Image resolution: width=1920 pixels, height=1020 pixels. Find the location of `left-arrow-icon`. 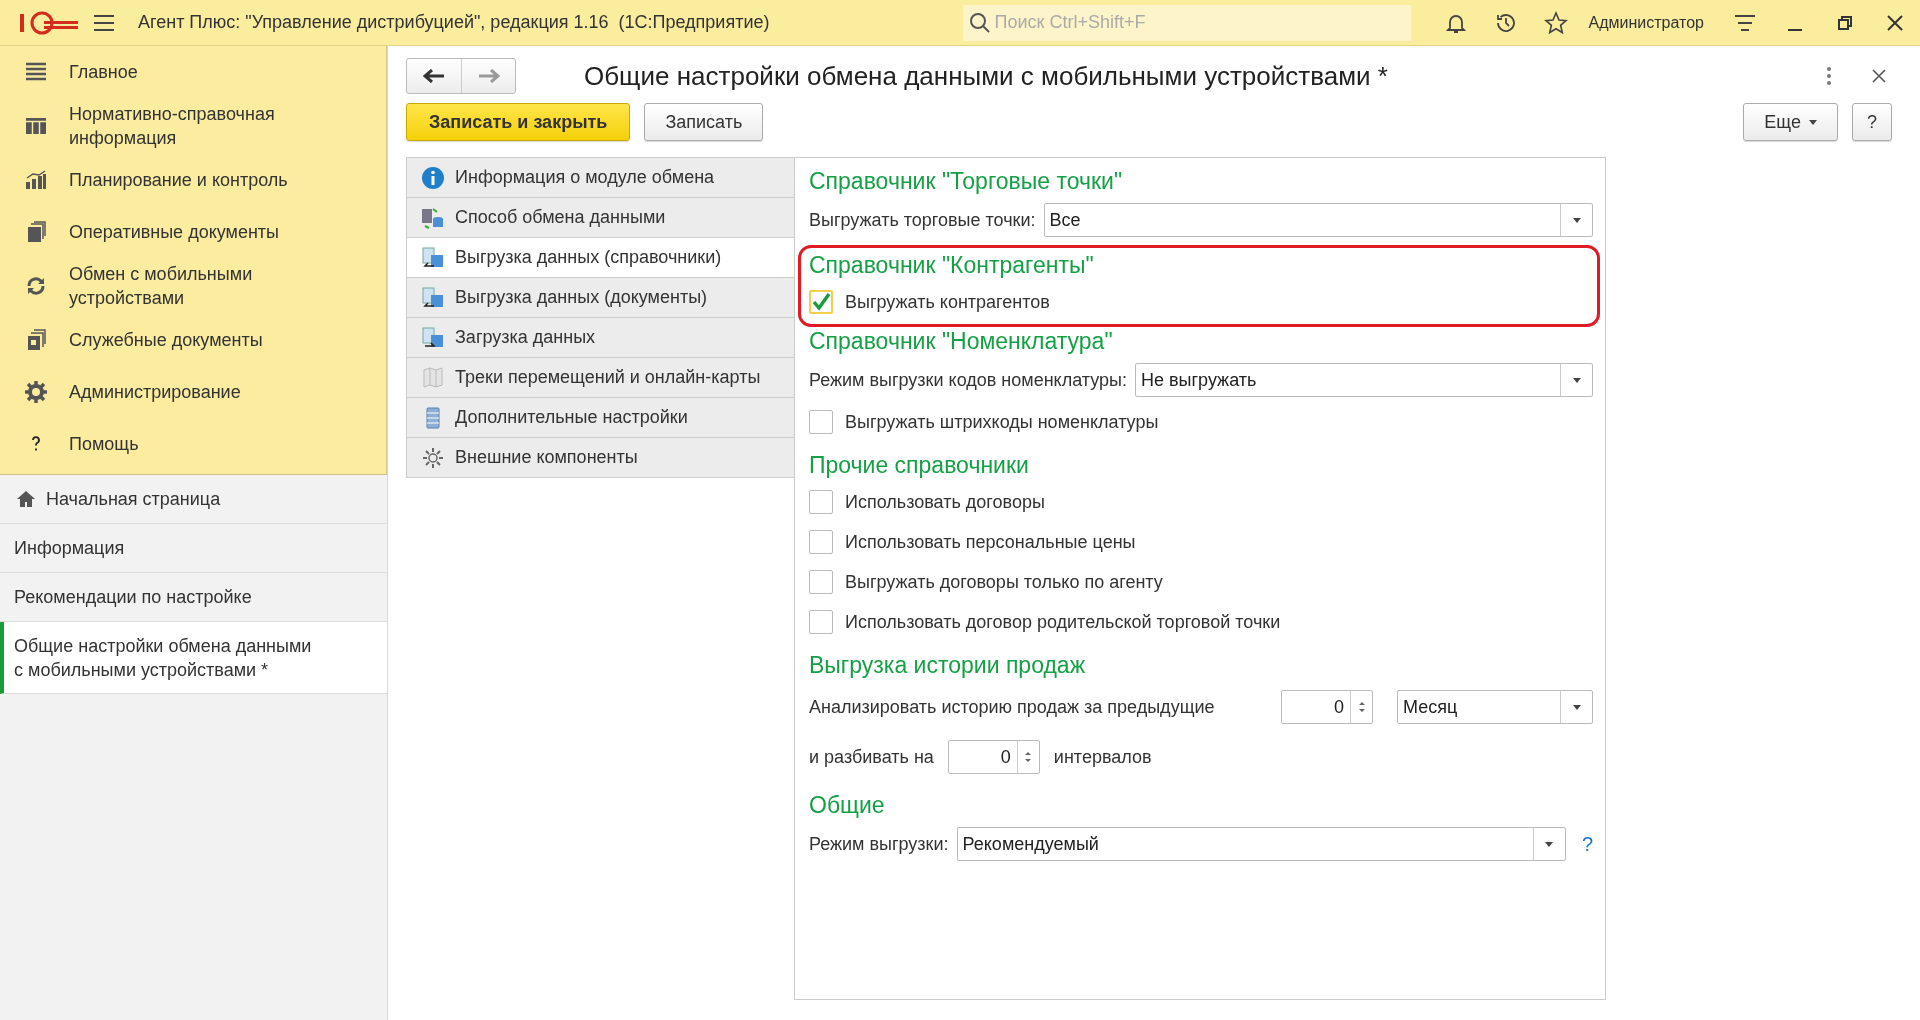

left-arrow-icon is located at coordinates (434, 76).